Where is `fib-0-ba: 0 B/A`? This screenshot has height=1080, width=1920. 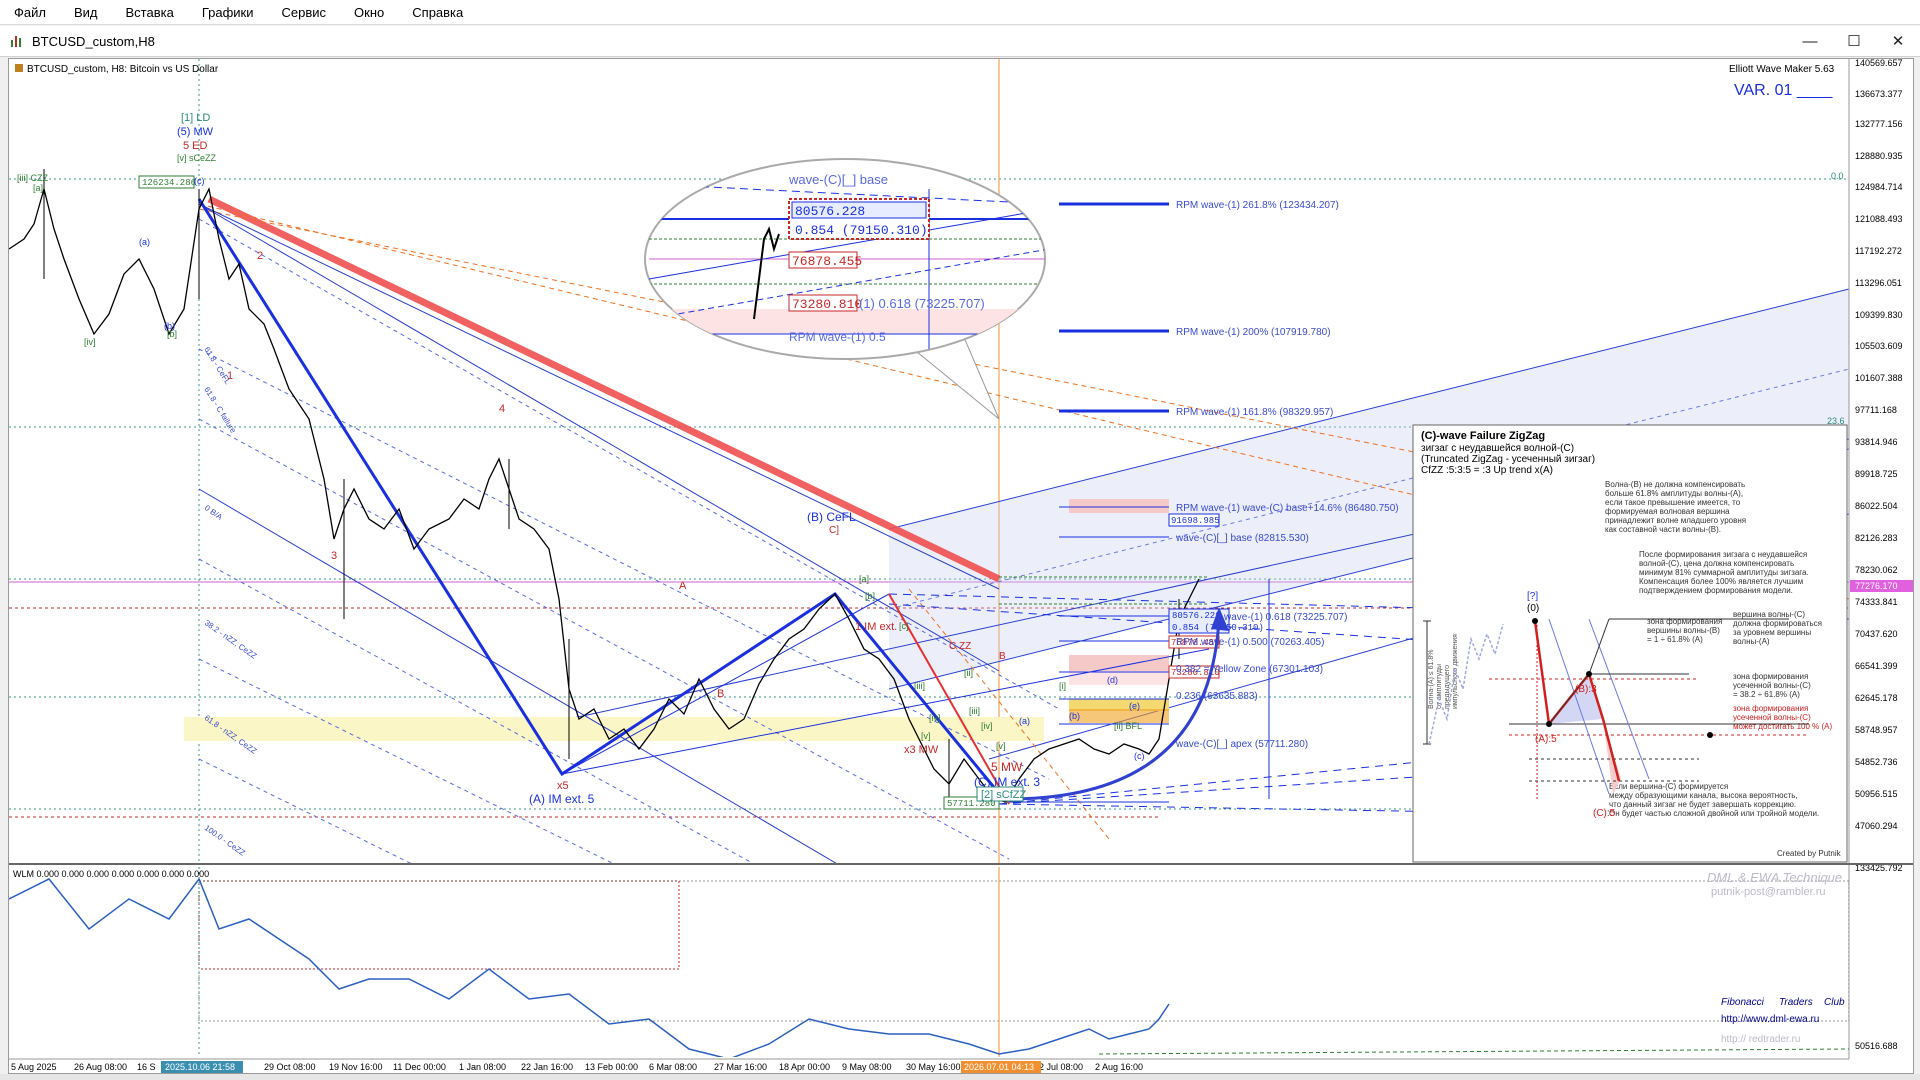
fib-0-ba: 0 B/A is located at coordinates (214, 512).